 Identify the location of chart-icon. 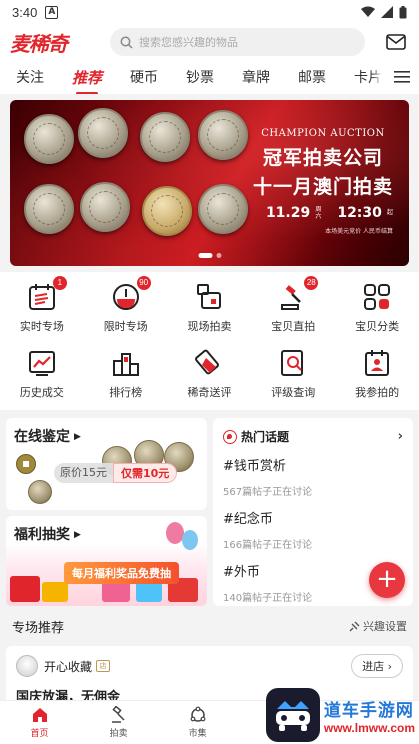
(42, 363).